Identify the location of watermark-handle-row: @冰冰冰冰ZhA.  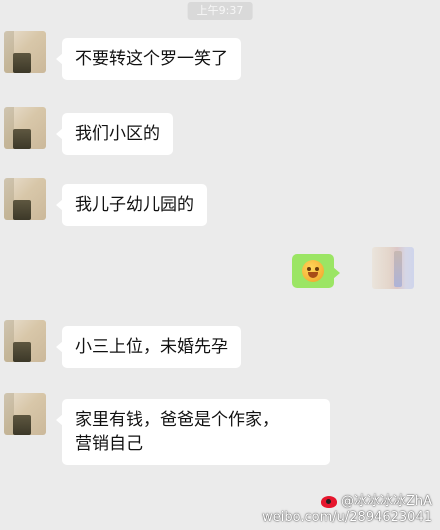
(347, 502).